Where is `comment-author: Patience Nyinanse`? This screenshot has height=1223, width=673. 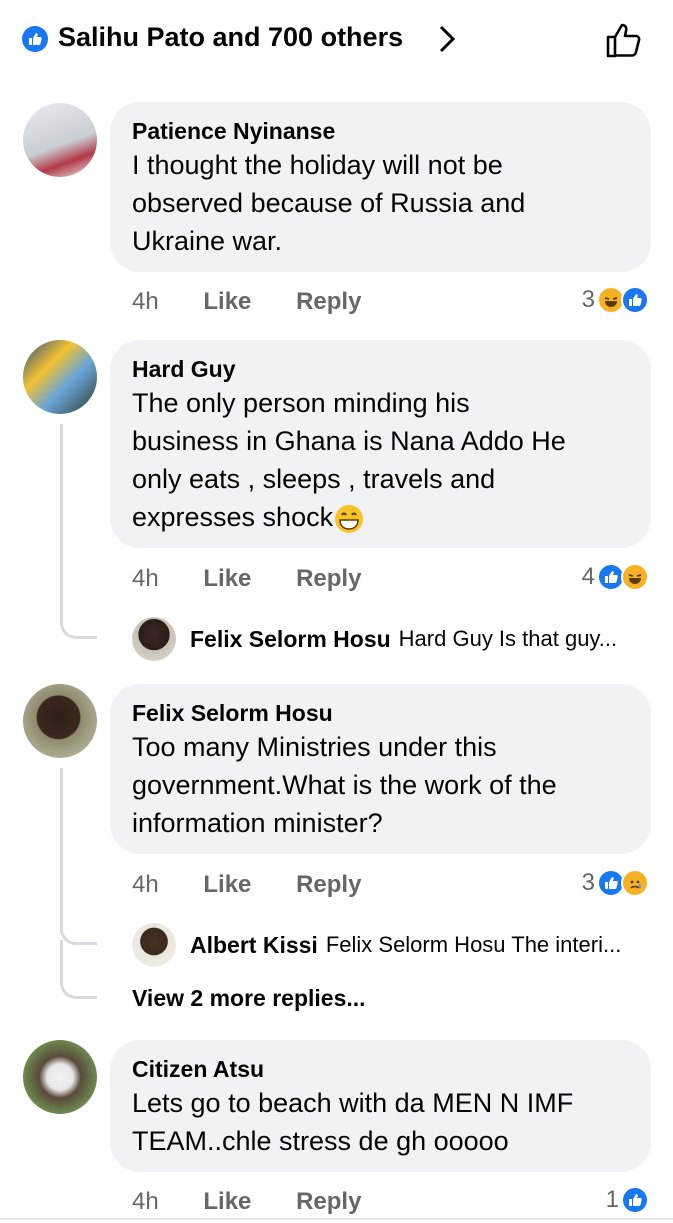 comment-author: Patience Nyinanse is located at coordinates (380, 131).